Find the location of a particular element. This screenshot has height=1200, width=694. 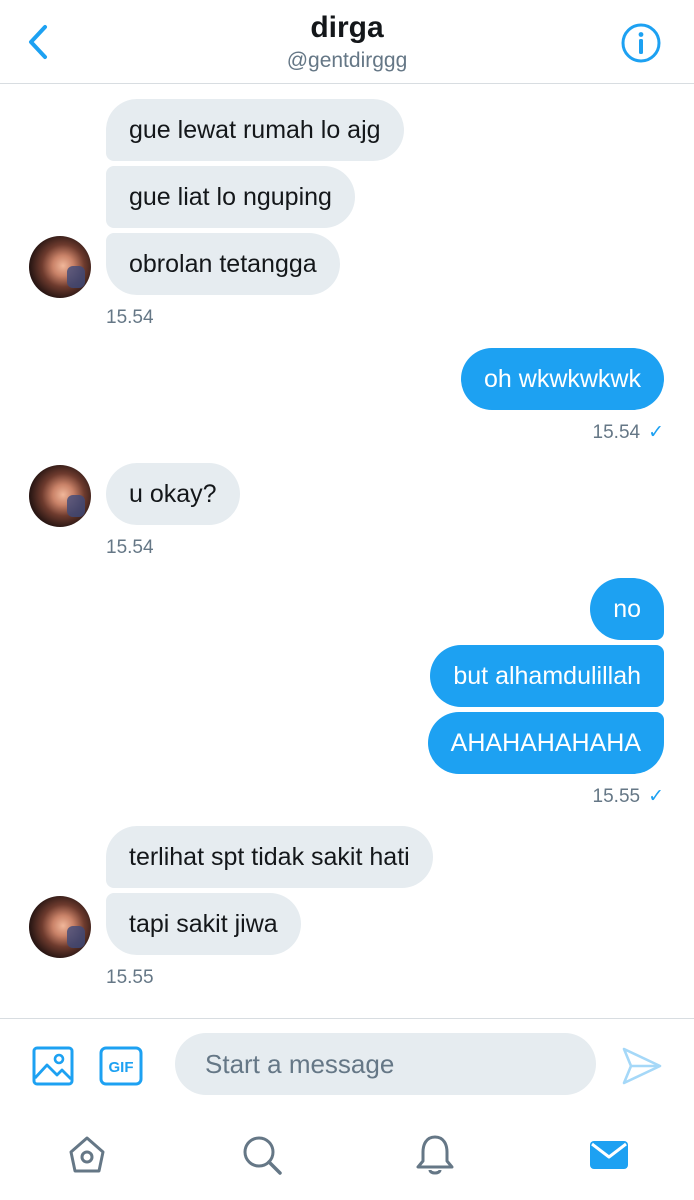

tab-notifications is located at coordinates (435, 1155).